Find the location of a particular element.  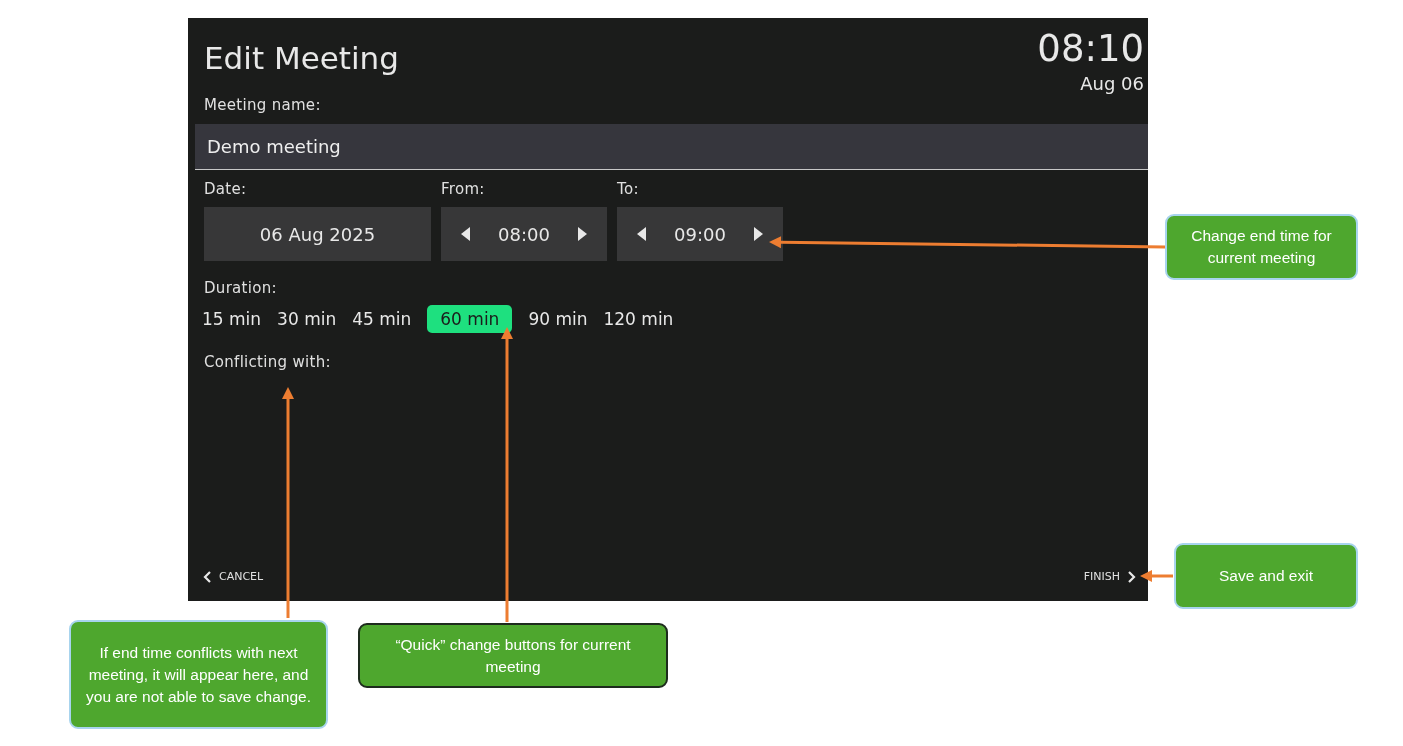

field-label: Date: is located at coordinates (226, 189).